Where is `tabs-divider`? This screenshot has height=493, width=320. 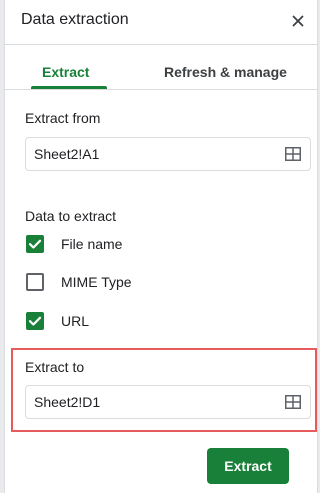
tabs-divider is located at coordinates (161, 89).